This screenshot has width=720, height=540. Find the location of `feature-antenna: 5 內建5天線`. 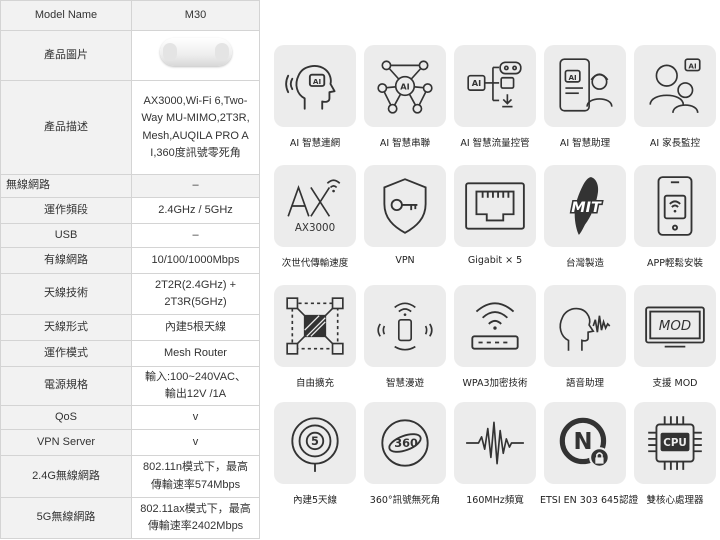

feature-antenna: 5 內建5天線 is located at coordinates (315, 454).